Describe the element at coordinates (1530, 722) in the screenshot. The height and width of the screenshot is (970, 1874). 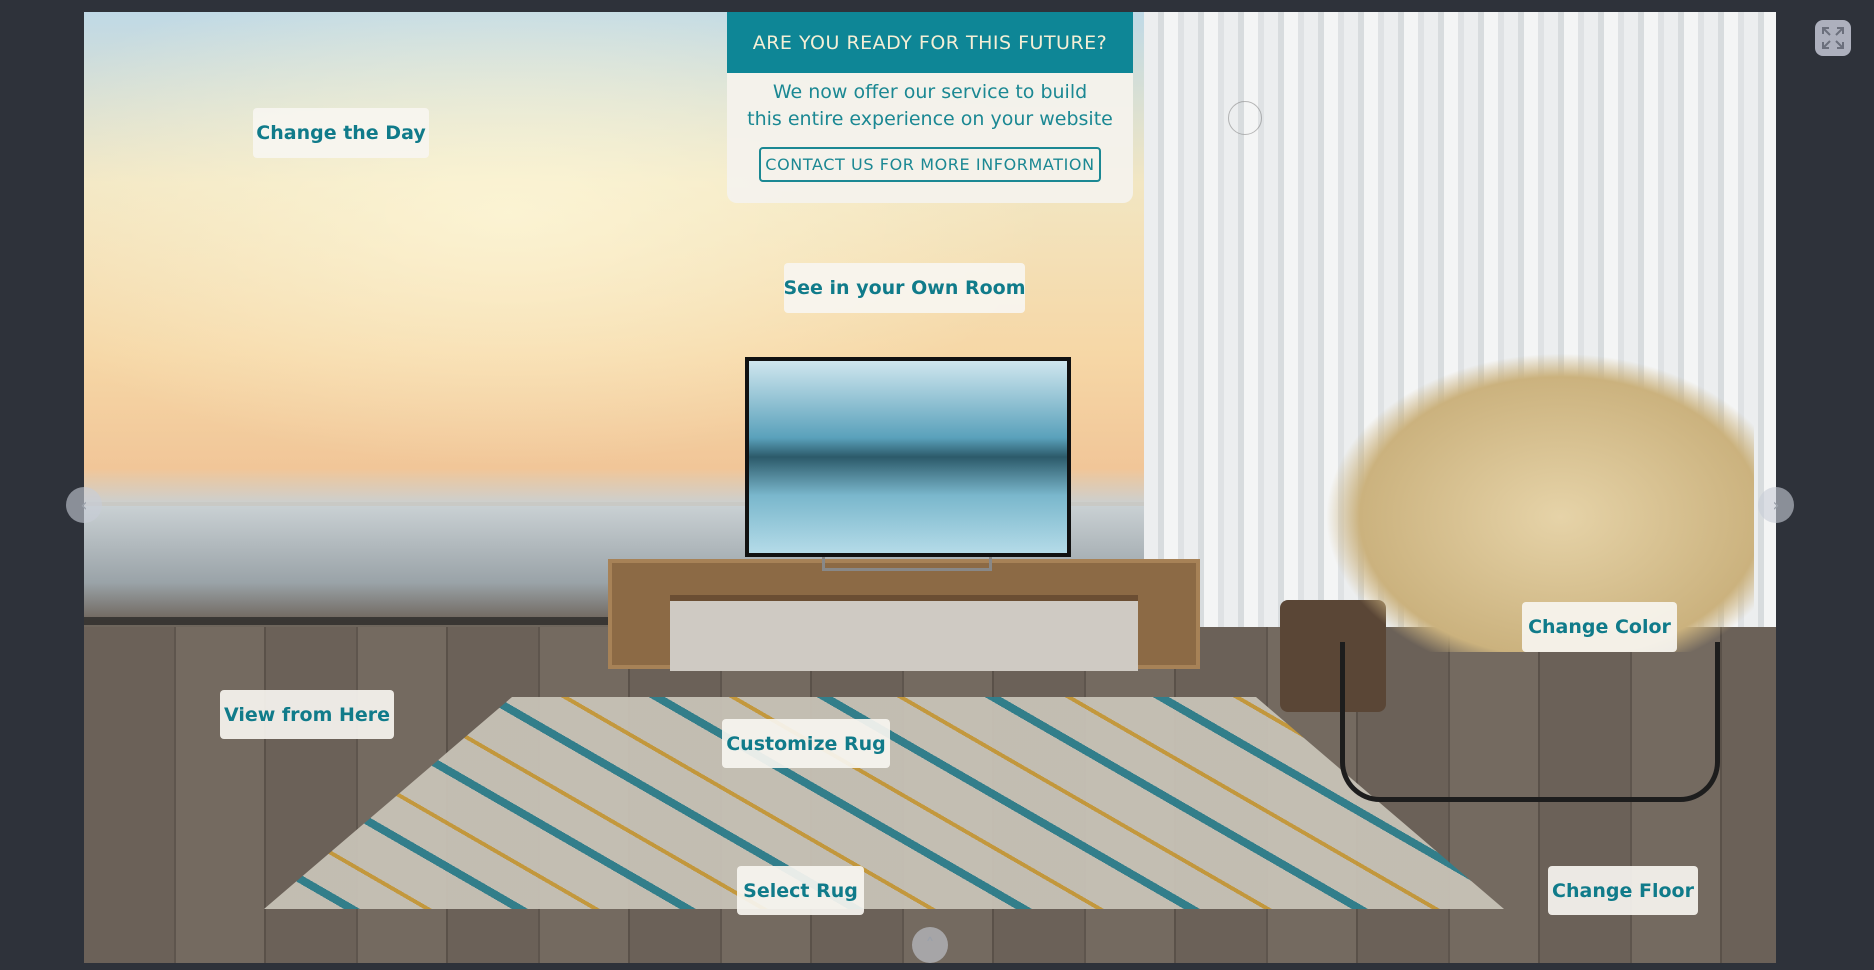
I see `armchair-legs` at that location.